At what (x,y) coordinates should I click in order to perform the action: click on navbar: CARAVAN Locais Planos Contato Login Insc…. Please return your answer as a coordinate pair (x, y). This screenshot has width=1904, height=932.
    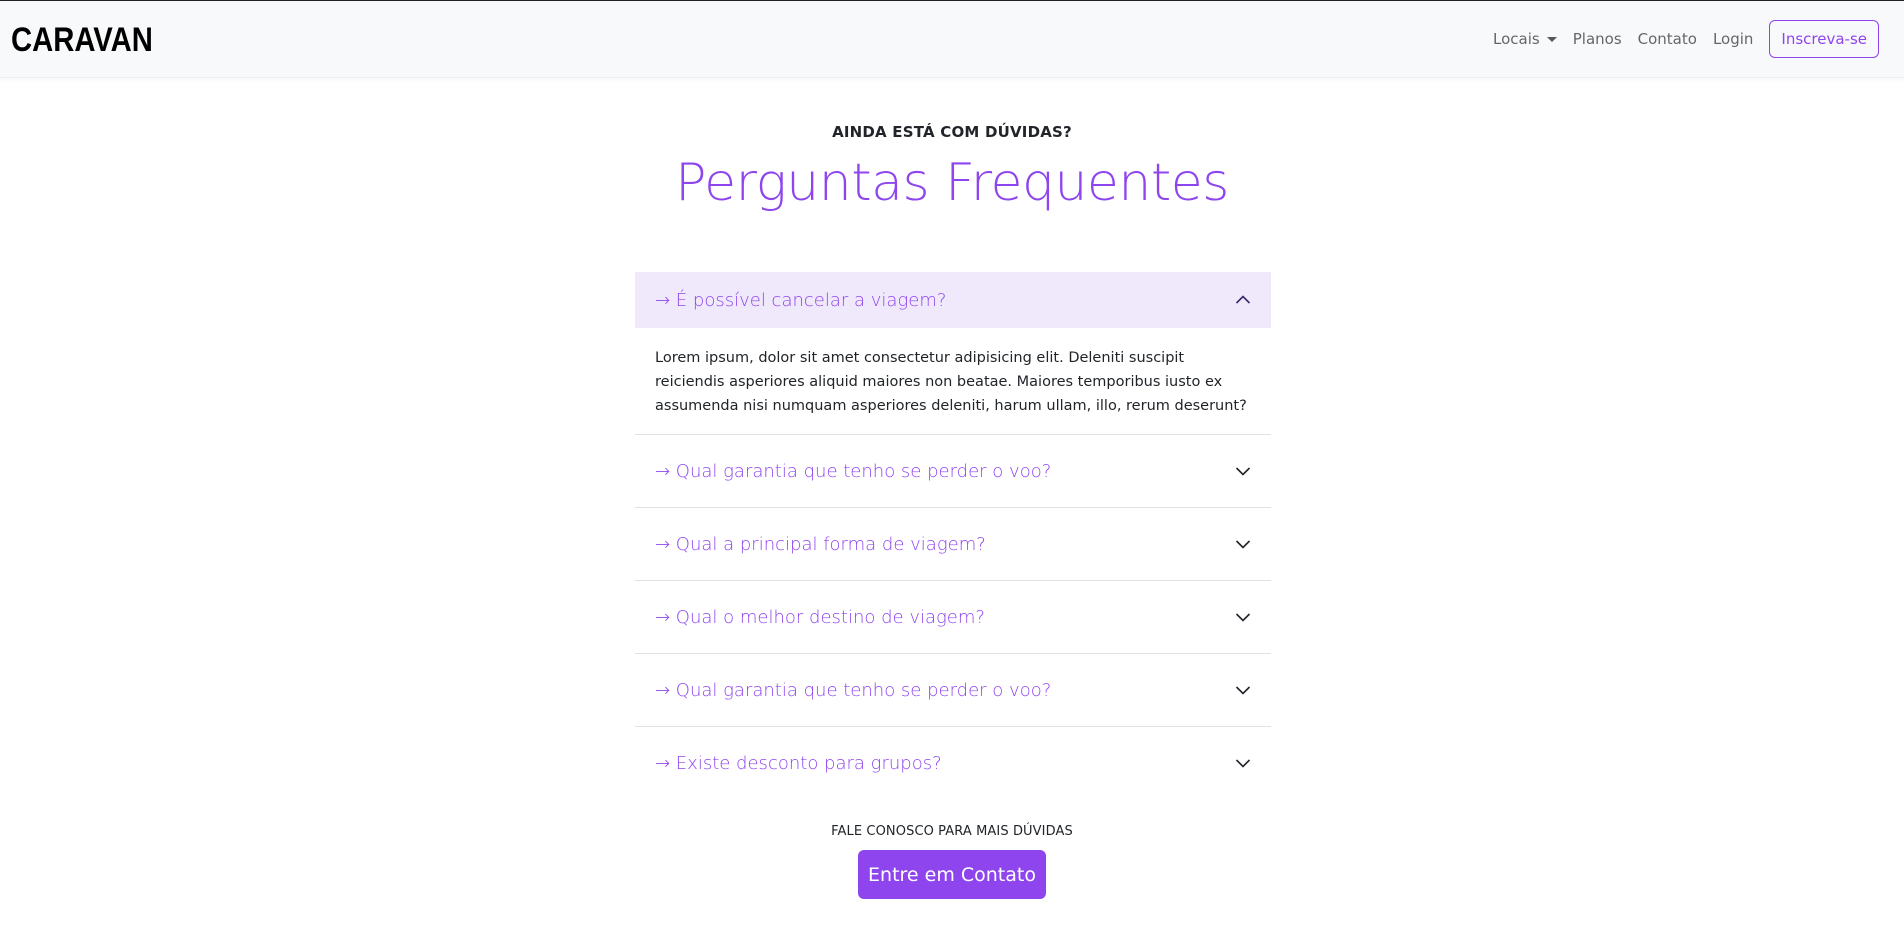
    Looking at the image, I should click on (952, 39).